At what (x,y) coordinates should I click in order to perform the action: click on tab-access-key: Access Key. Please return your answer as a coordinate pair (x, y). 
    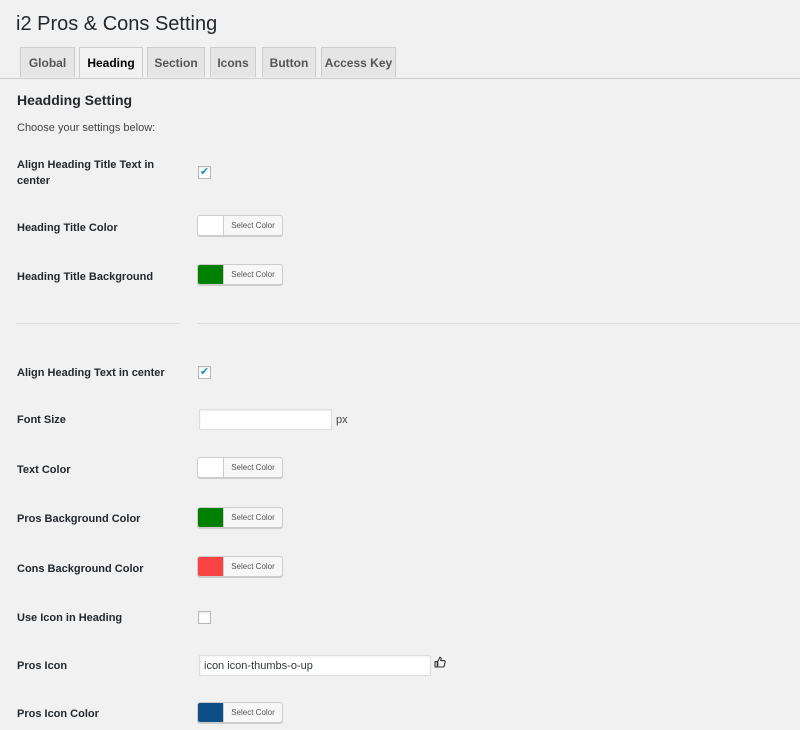
    Looking at the image, I should click on (358, 62).